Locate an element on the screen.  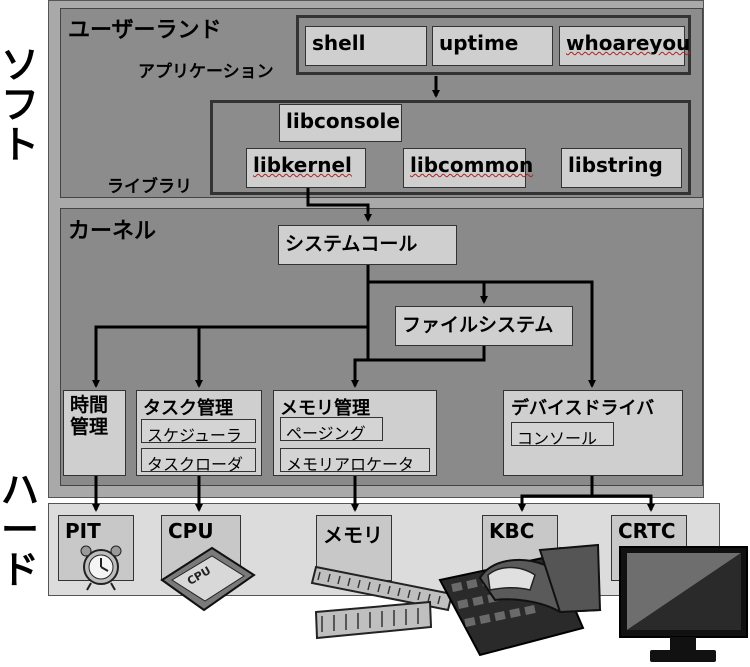
connector-driver-down is located at coordinates (556, 494).